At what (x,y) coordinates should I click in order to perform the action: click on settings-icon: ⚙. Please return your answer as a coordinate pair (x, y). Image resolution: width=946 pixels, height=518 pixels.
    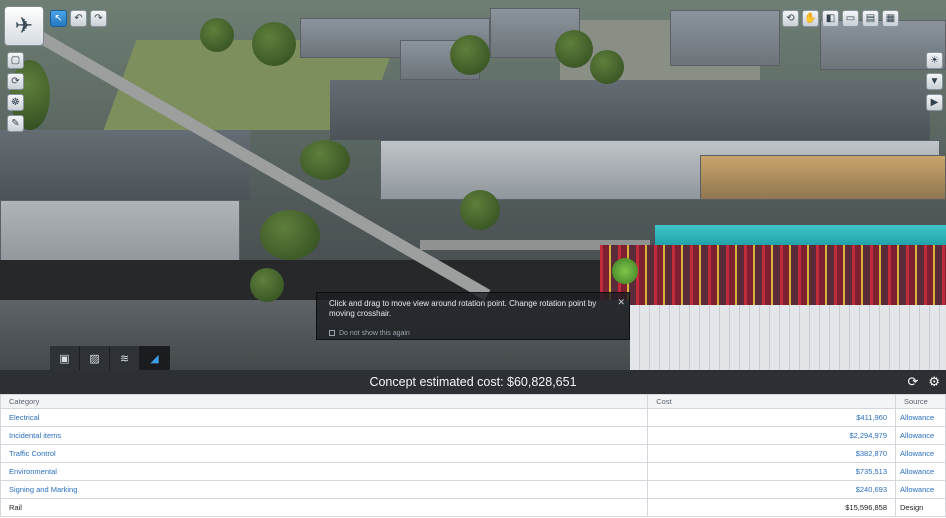
    Looking at the image, I should click on (934, 382).